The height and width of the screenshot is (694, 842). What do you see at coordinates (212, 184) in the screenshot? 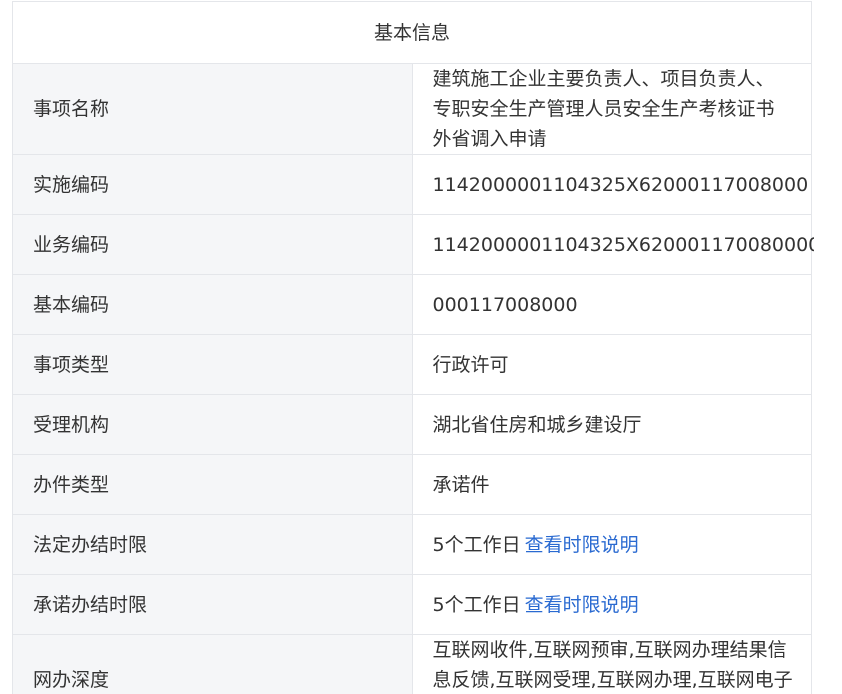
I see `row-label-implementation-code: 实施编码` at bounding box center [212, 184].